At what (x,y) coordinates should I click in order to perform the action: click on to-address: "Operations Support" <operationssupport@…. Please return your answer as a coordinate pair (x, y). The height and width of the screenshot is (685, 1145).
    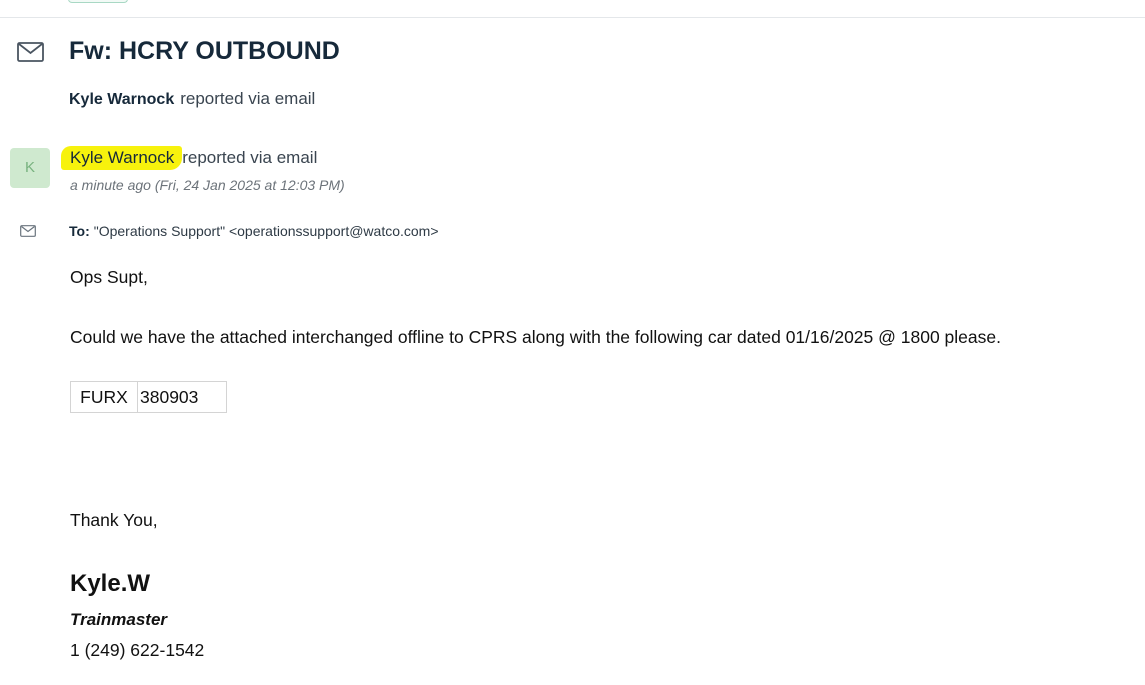
    Looking at the image, I should click on (266, 231).